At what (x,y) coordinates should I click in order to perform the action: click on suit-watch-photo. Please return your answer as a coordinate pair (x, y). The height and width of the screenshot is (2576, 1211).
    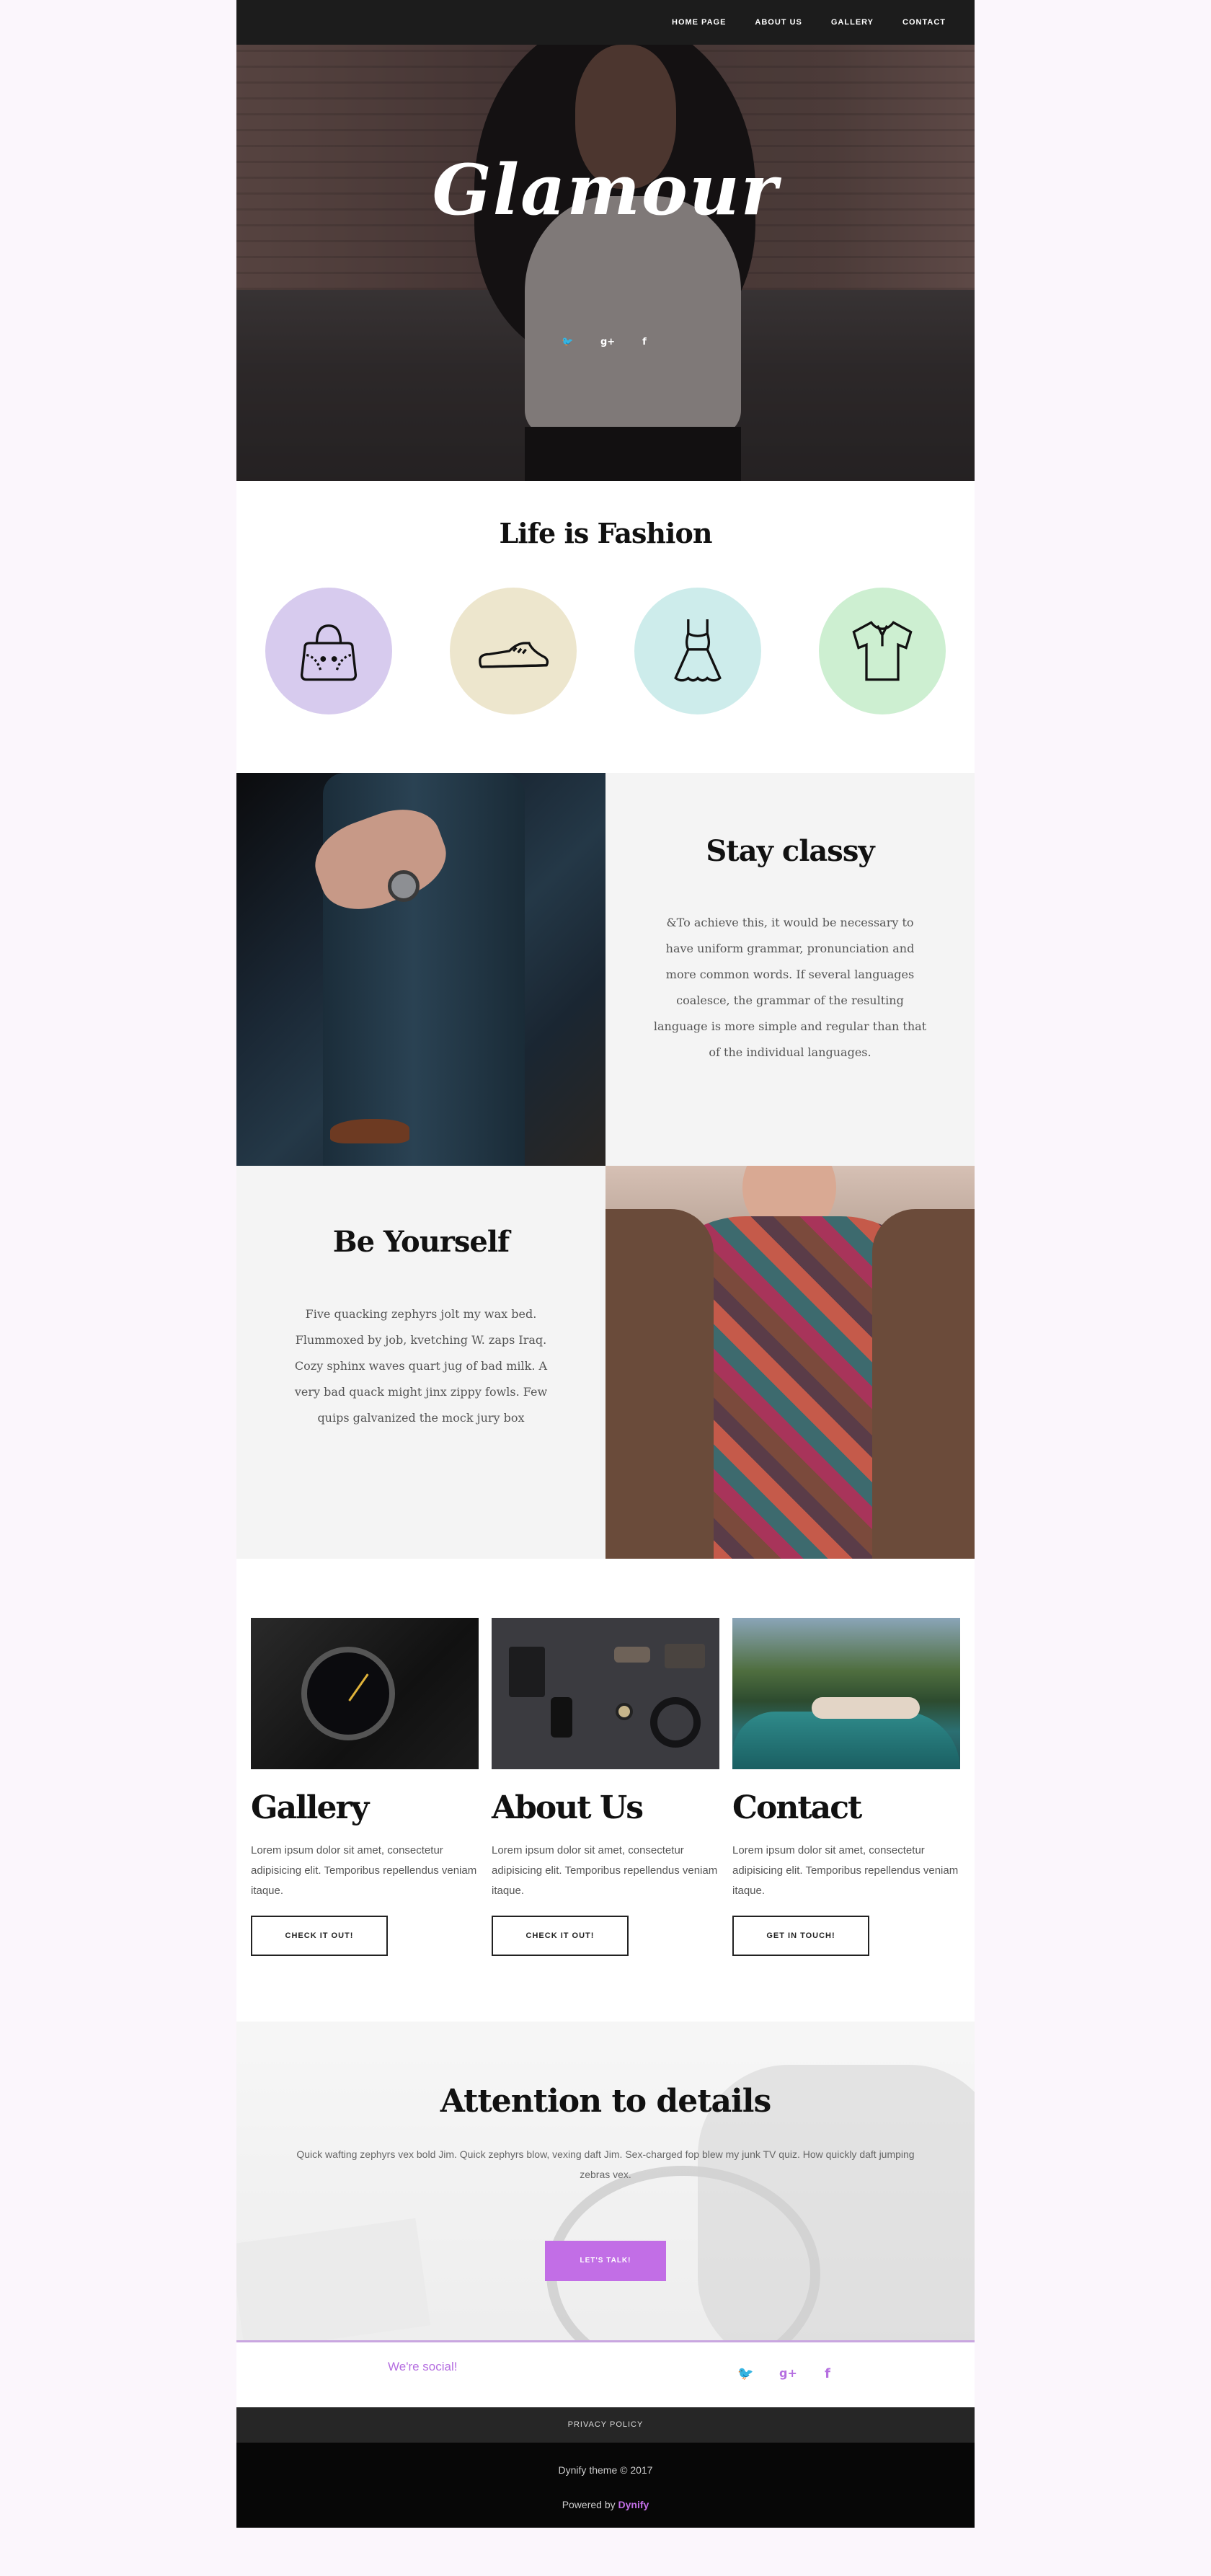
    Looking at the image, I should click on (421, 969).